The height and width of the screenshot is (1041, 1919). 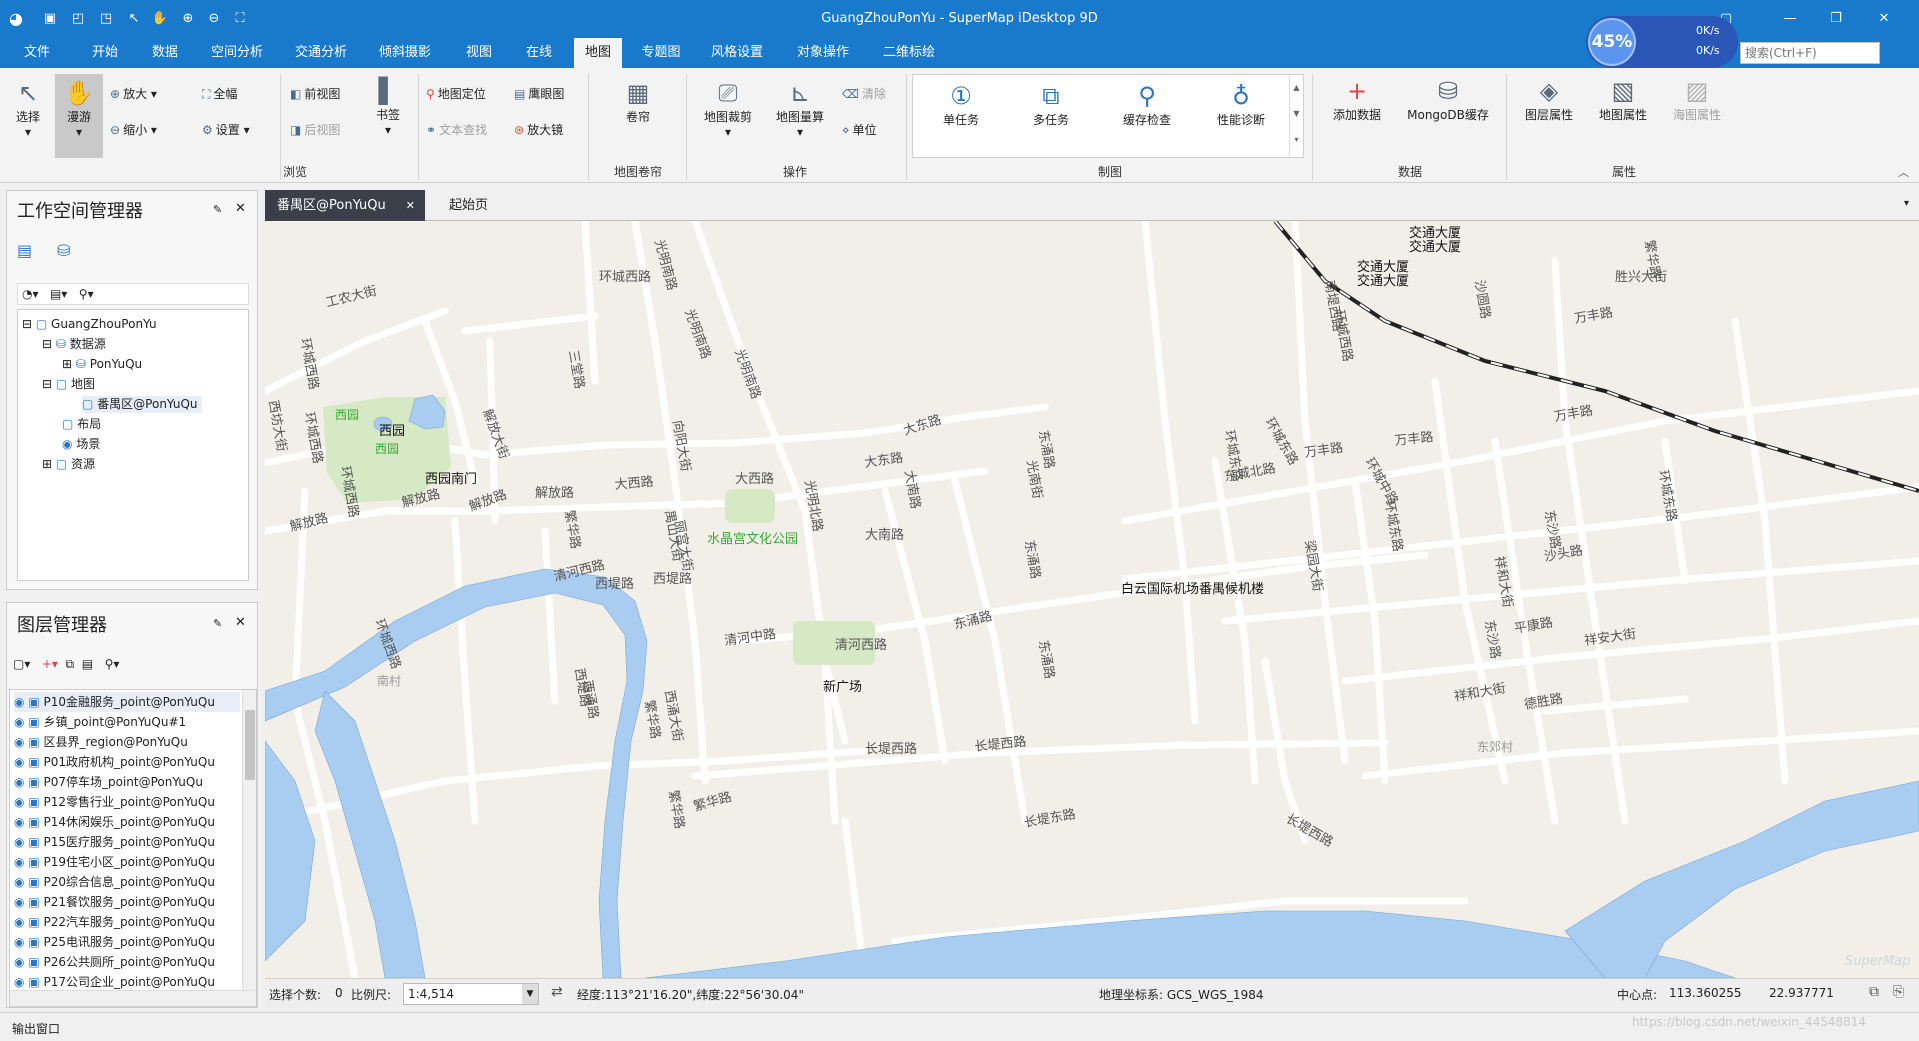 I want to click on tree-node-maps: ⊟ ▢ 地图, so click(x=68, y=384).